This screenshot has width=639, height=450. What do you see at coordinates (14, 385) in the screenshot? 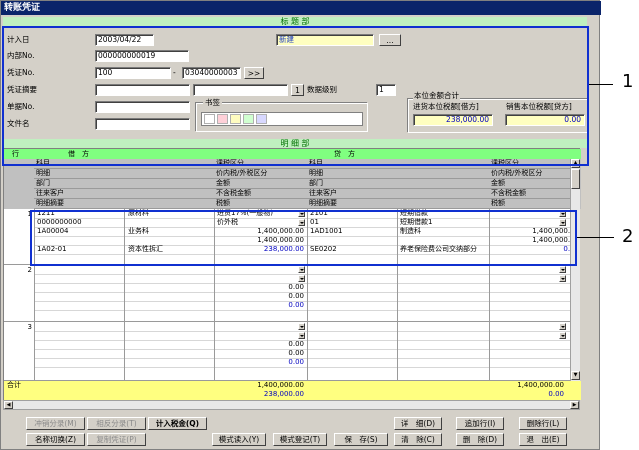
I see `total-label: 合计` at bounding box center [14, 385].